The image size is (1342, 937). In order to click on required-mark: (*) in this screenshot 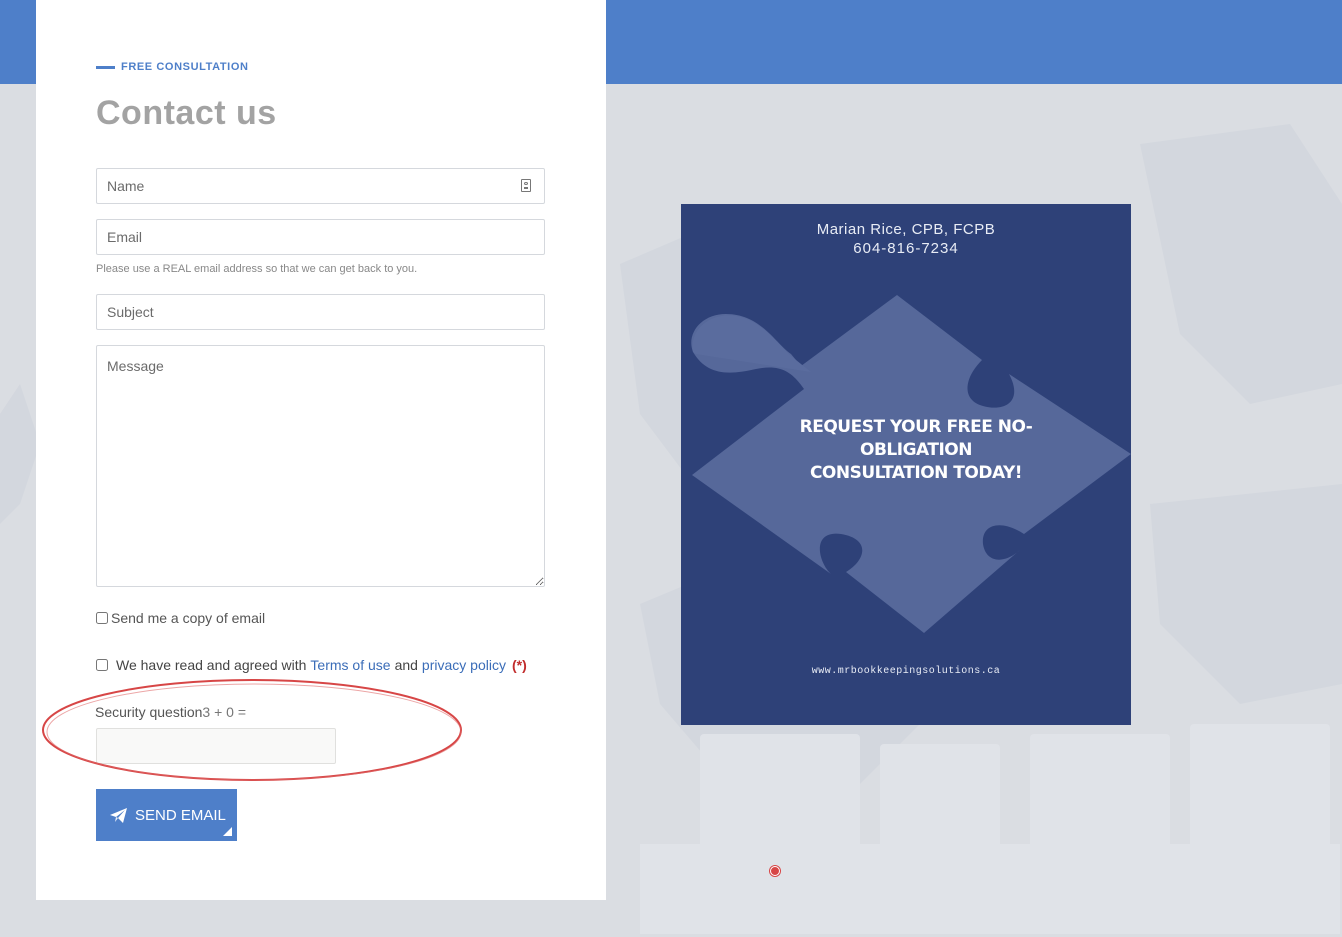, I will do `click(519, 665)`.